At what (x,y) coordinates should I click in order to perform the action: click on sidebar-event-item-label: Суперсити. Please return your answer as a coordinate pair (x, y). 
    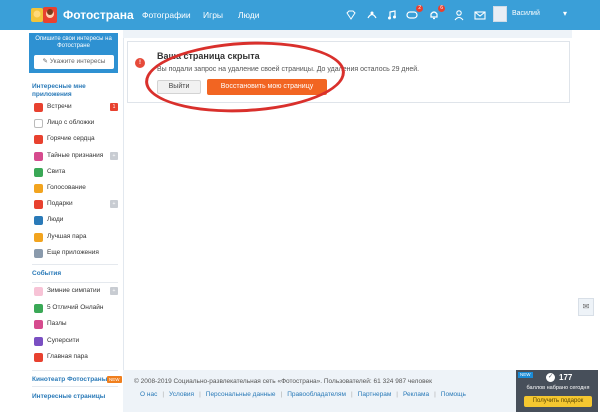
    Looking at the image, I should click on (63, 340).